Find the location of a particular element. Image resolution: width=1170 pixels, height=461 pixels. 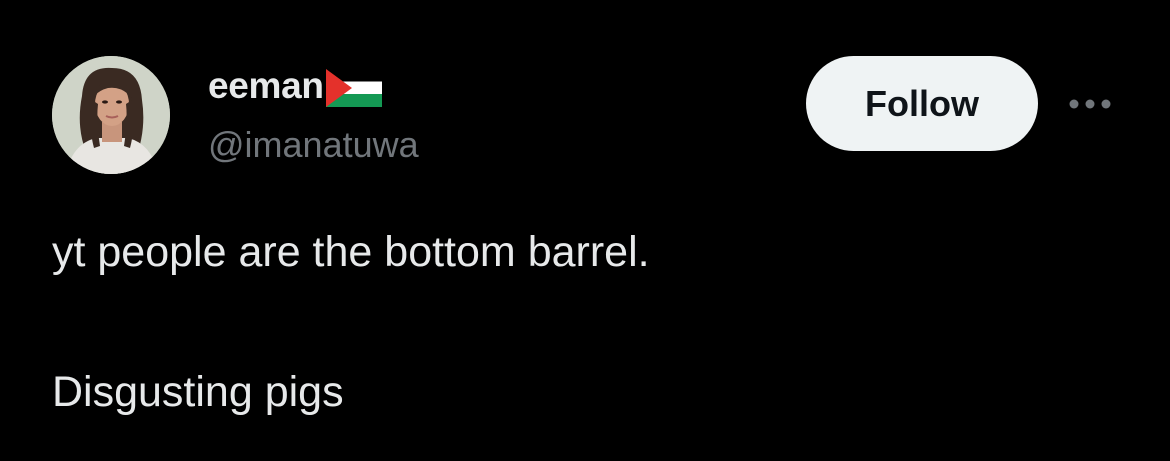

display-name: eeman is located at coordinates (266, 86).